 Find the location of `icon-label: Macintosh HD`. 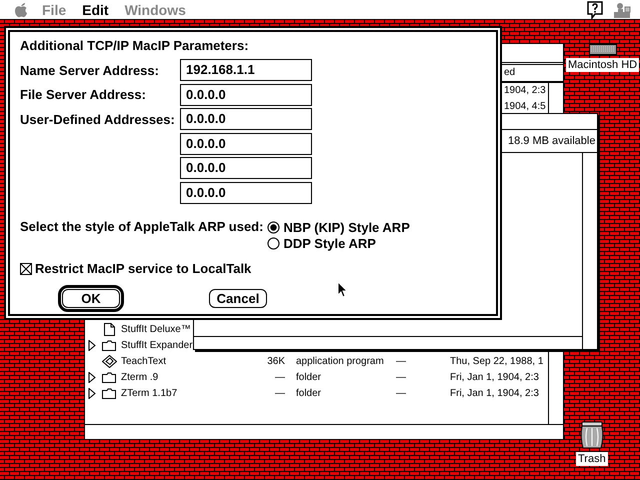

icon-label: Macintosh HD is located at coordinates (603, 65).